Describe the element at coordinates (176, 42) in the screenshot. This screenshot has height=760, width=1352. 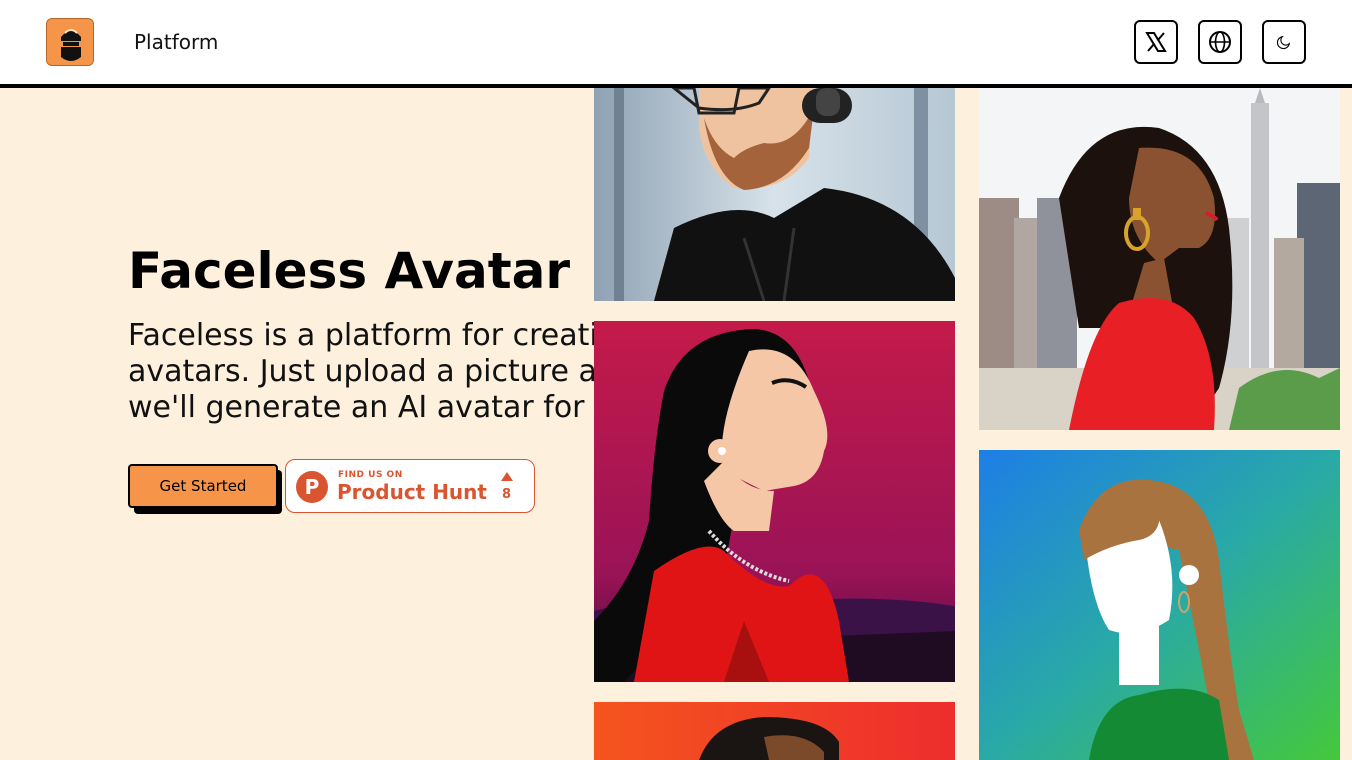
I see `brand-link: Platform` at that location.